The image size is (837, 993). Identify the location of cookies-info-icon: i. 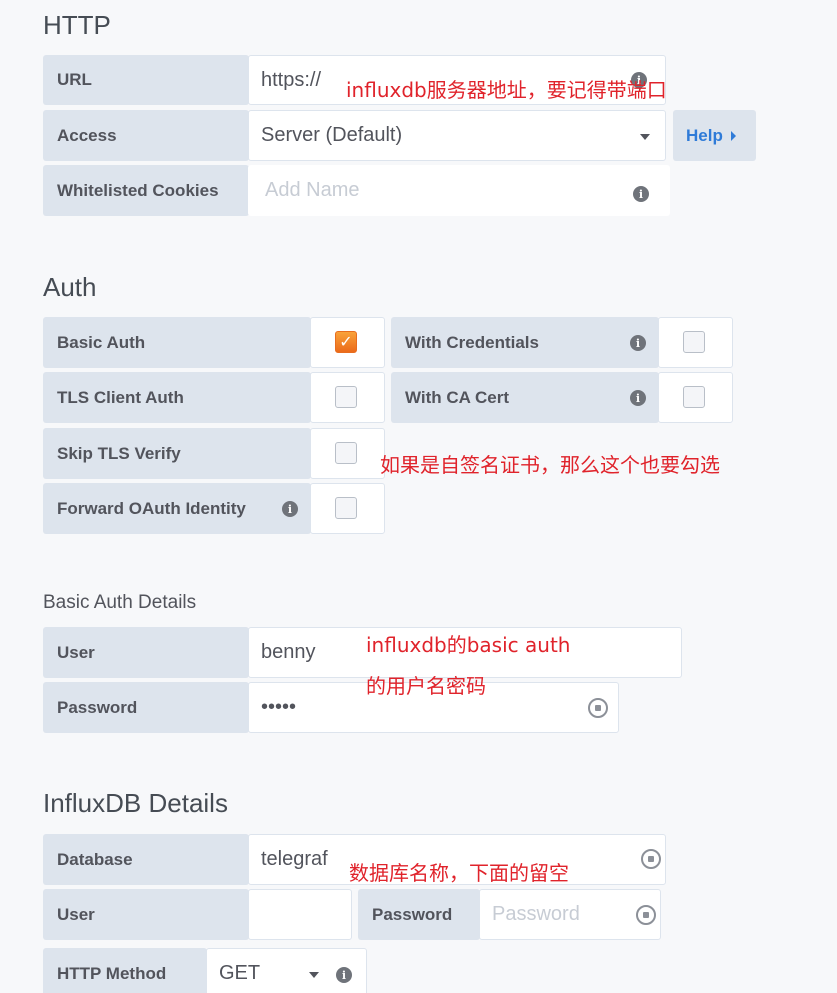
(641, 194).